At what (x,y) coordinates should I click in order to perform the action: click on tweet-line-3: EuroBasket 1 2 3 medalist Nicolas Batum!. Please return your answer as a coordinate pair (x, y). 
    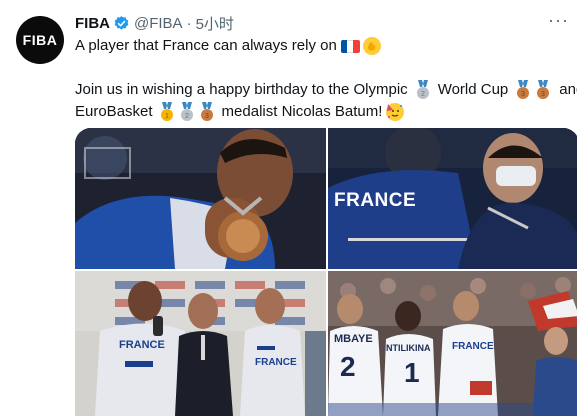
    Looking at the image, I should click on (325, 112).